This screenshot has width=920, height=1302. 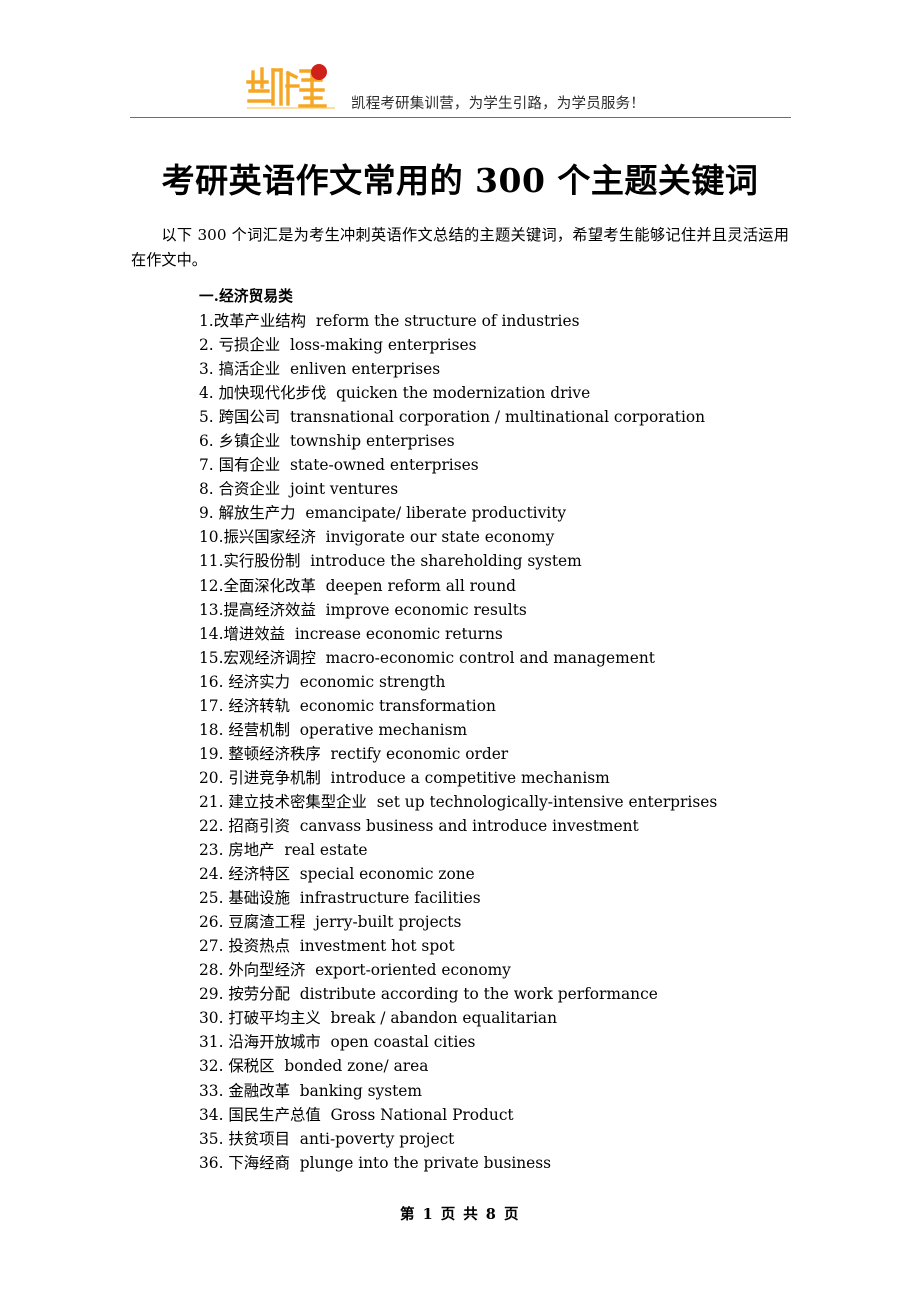 I want to click on entry-number: 5., so click(x=206, y=417).